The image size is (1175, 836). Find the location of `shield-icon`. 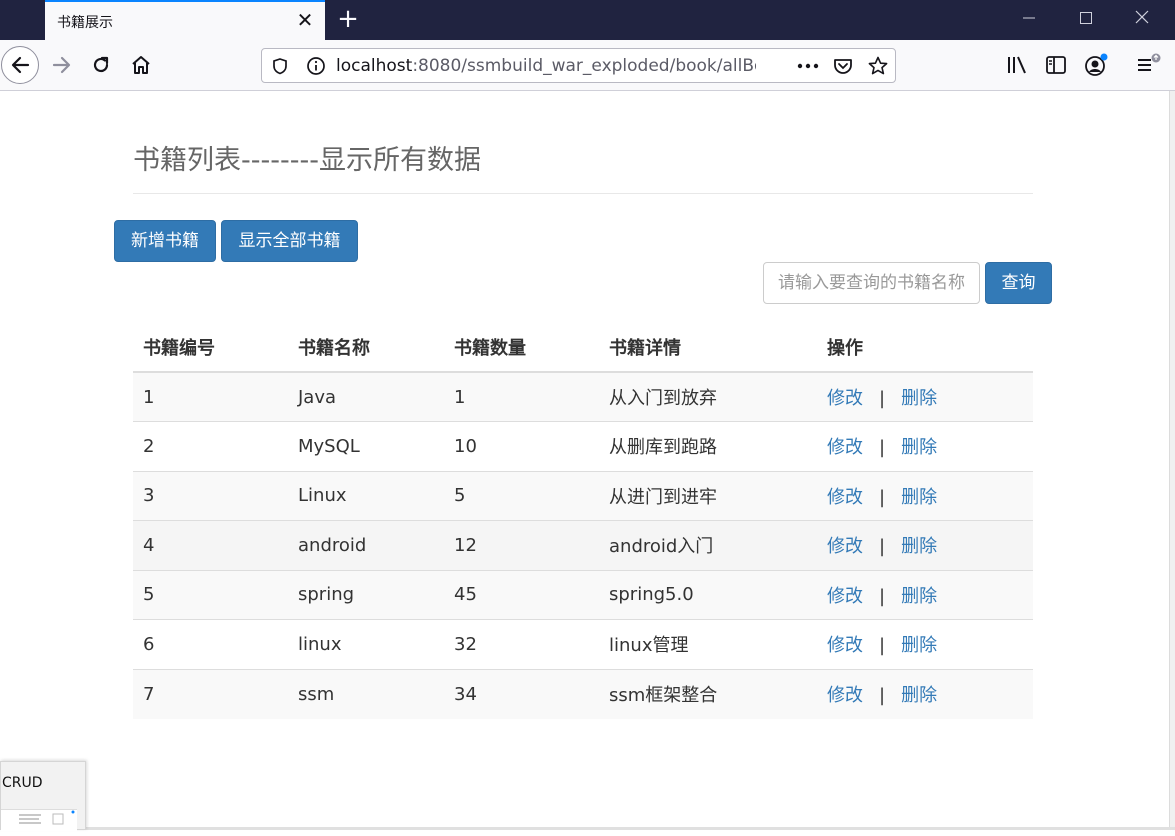

shield-icon is located at coordinates (280, 66).